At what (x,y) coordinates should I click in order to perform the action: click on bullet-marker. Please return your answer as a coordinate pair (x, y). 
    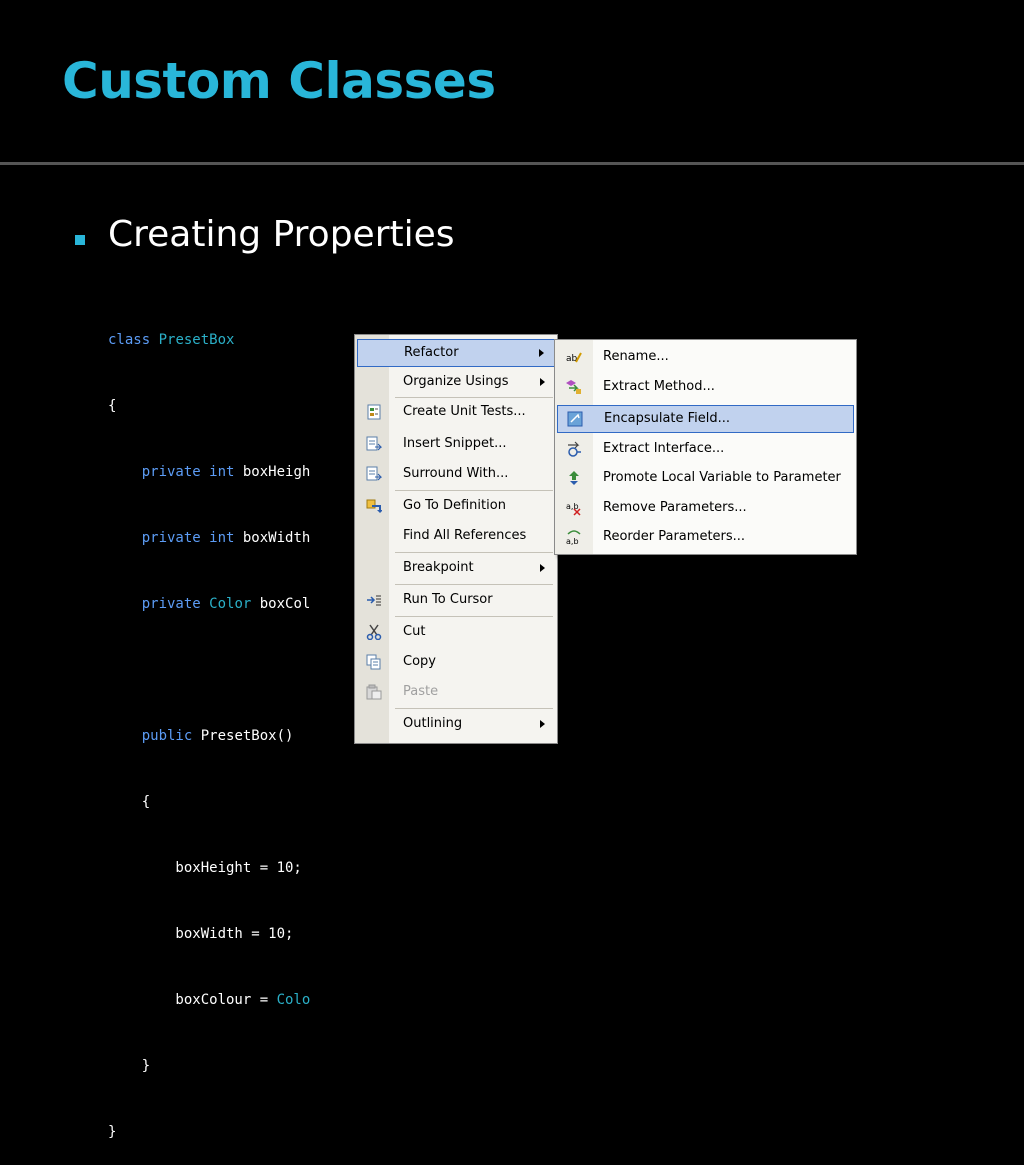
    Looking at the image, I should click on (80, 240).